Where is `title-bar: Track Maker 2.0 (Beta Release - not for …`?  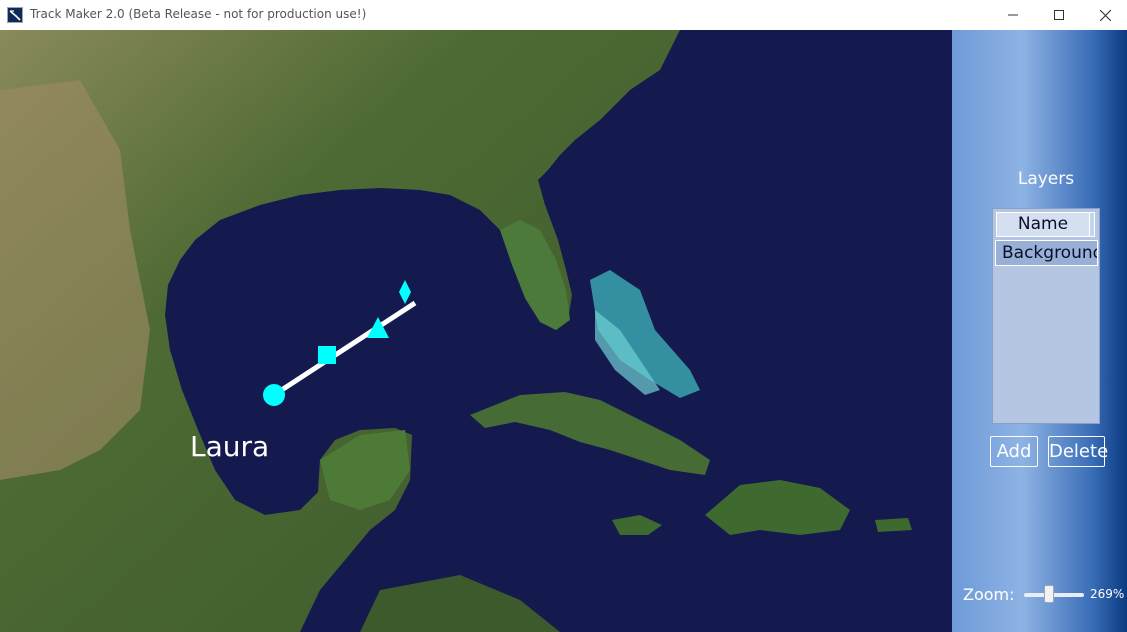
title-bar: Track Maker 2.0 (Beta Release - not for … is located at coordinates (563, 15).